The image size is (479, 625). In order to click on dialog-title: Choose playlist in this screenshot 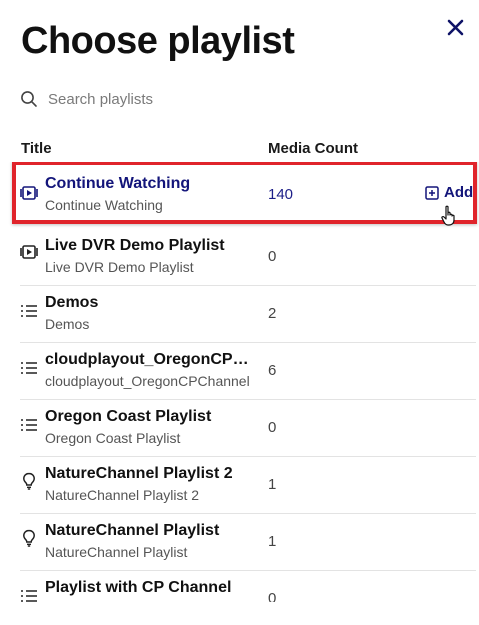, I will do `click(158, 41)`.